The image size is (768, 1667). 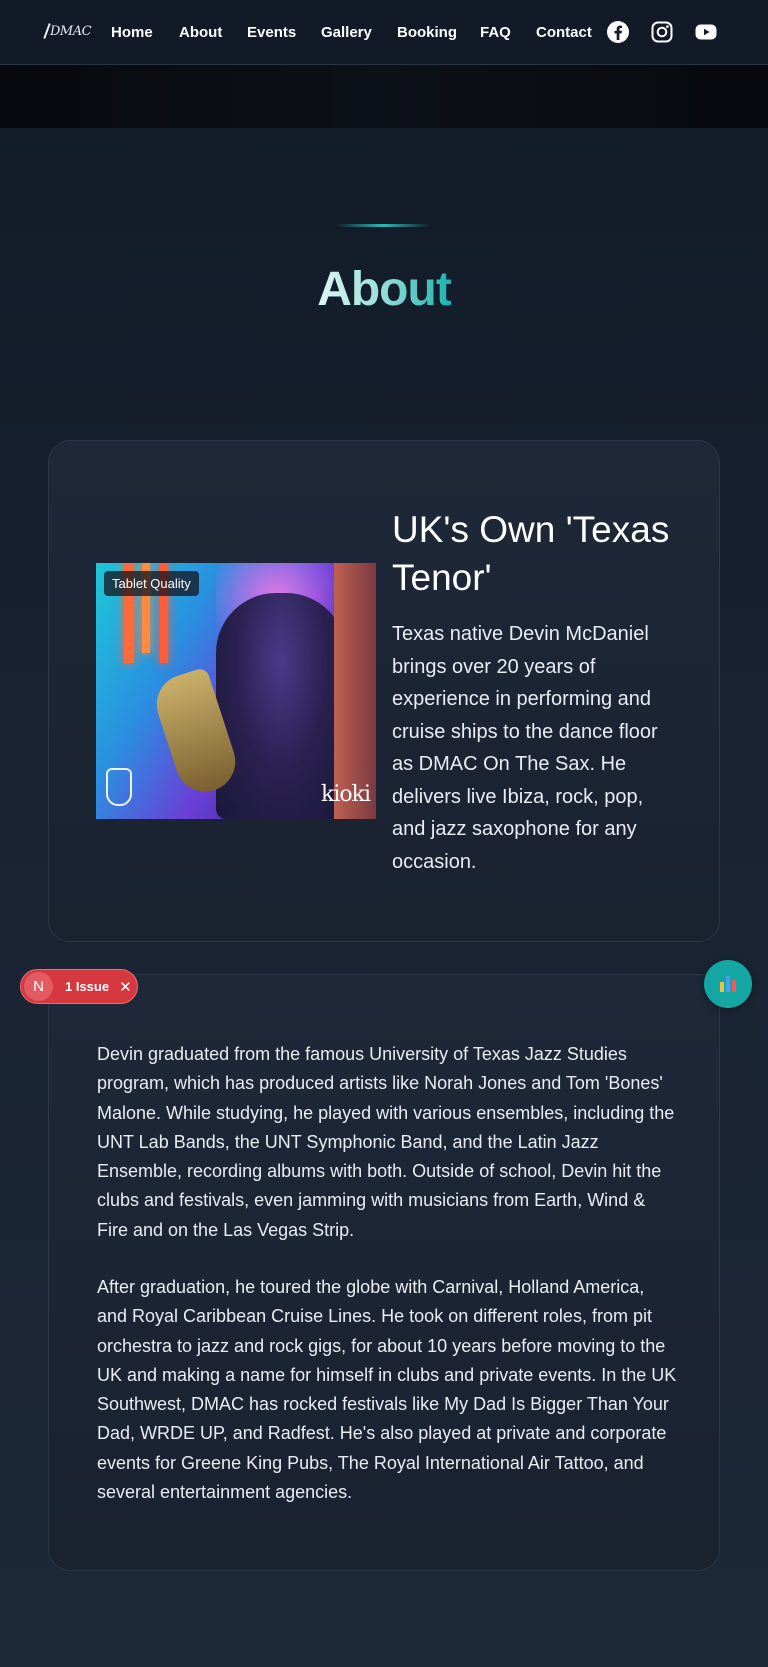 I want to click on issue-indicator: N 1 Issue ✕, so click(x=79, y=986).